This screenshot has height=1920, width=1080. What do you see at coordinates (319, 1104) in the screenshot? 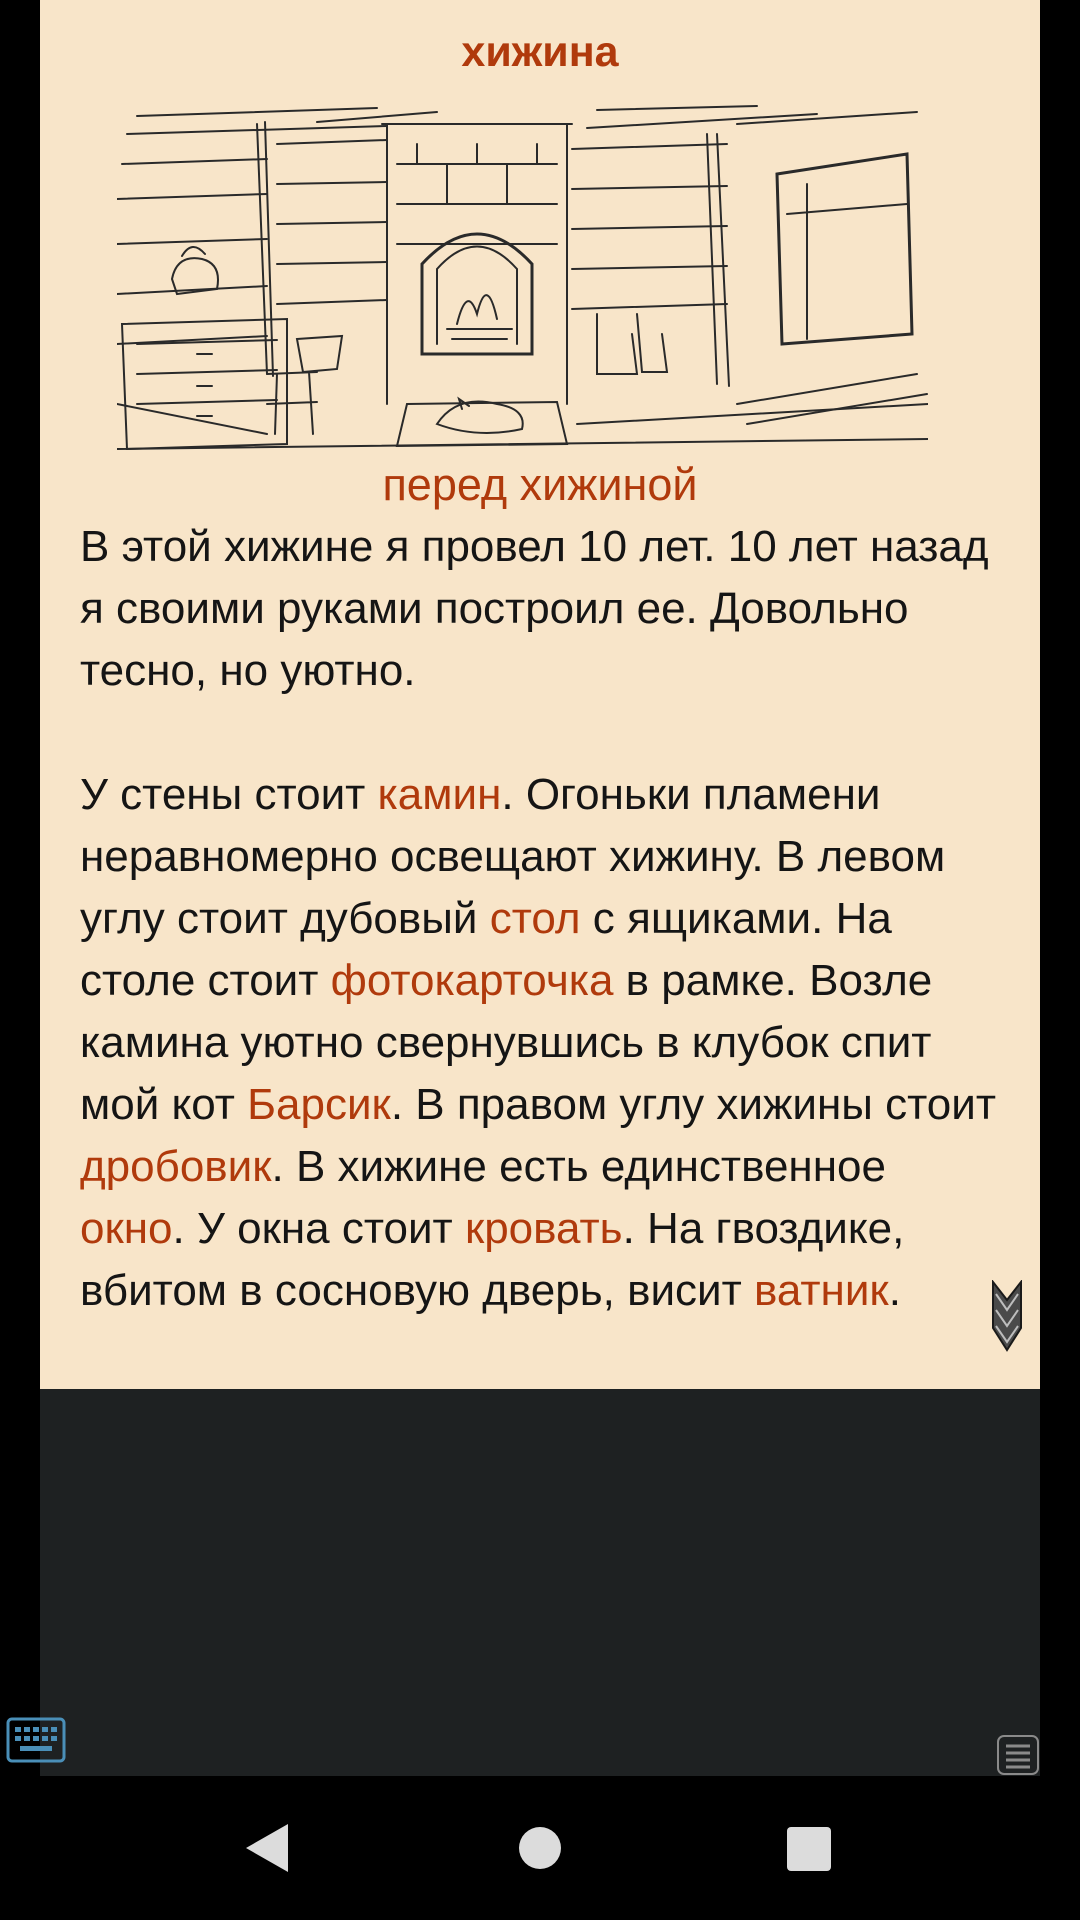
I see `link-cat: Барсик` at bounding box center [319, 1104].